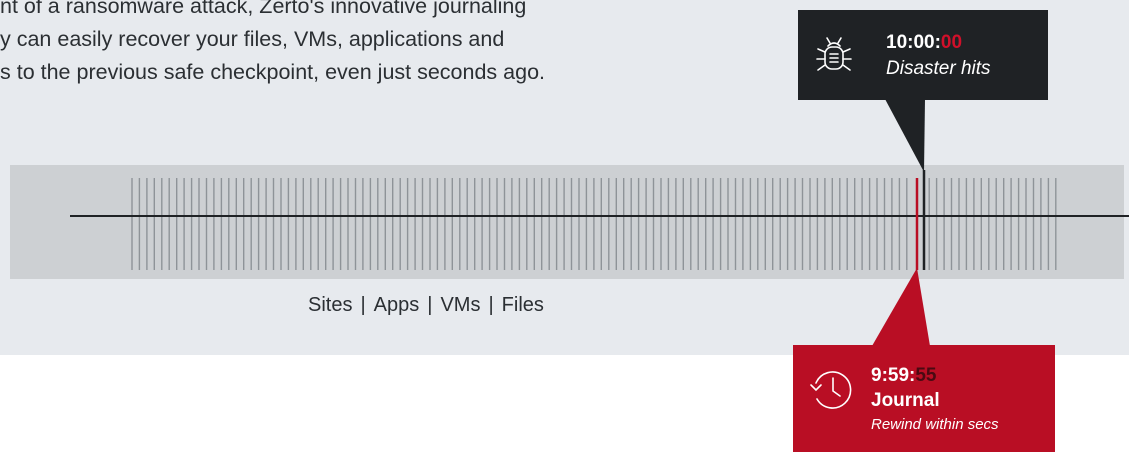 The height and width of the screenshot is (452, 1129). I want to click on disaster-callout-pointer, so click(905, 135).